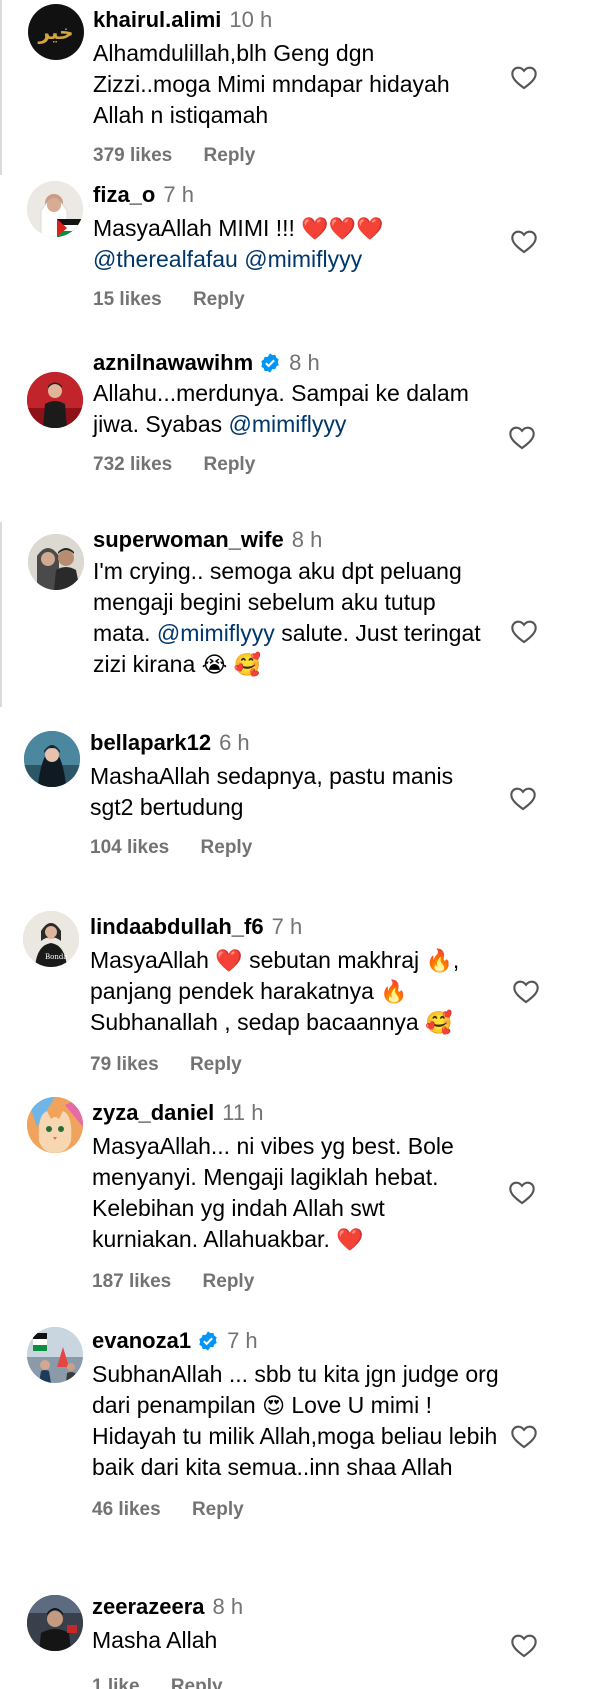  I want to click on comment-time: 10 h, so click(251, 19).